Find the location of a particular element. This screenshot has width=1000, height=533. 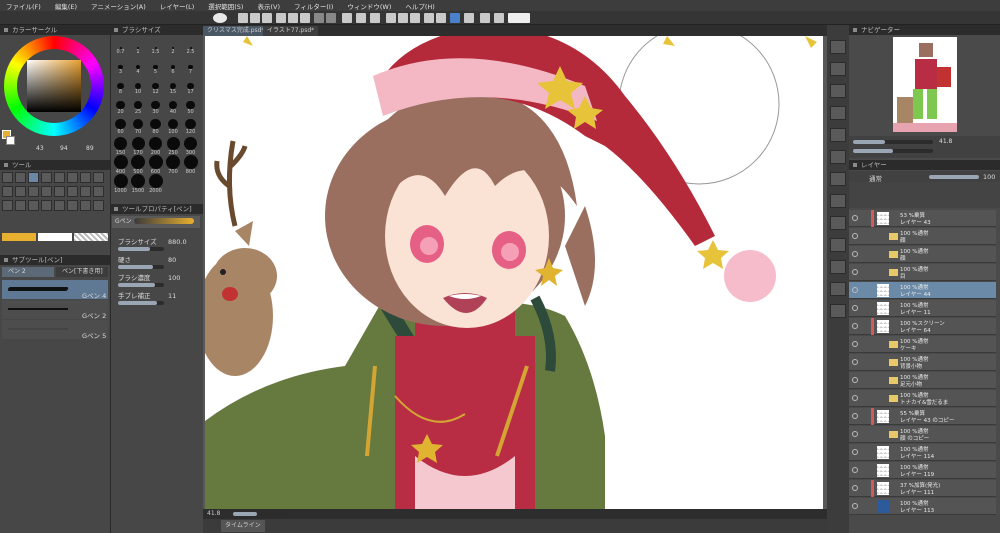

brush-size-cell: 700 is located at coordinates (173, 165).